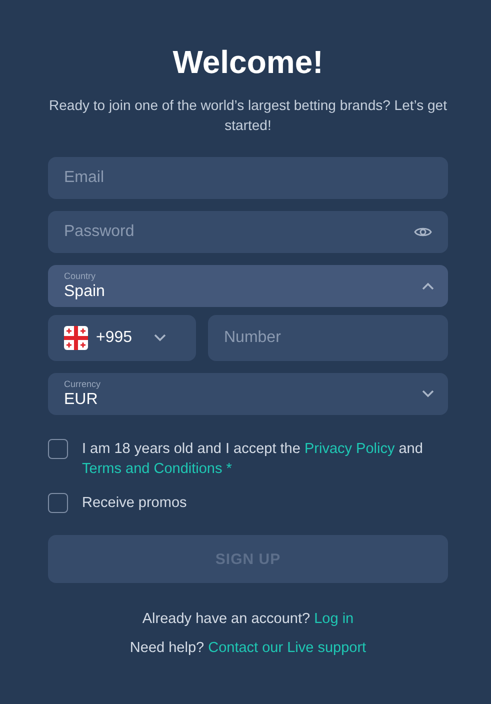 The image size is (491, 704). I want to click on select-field: Country Spain, so click(248, 286).